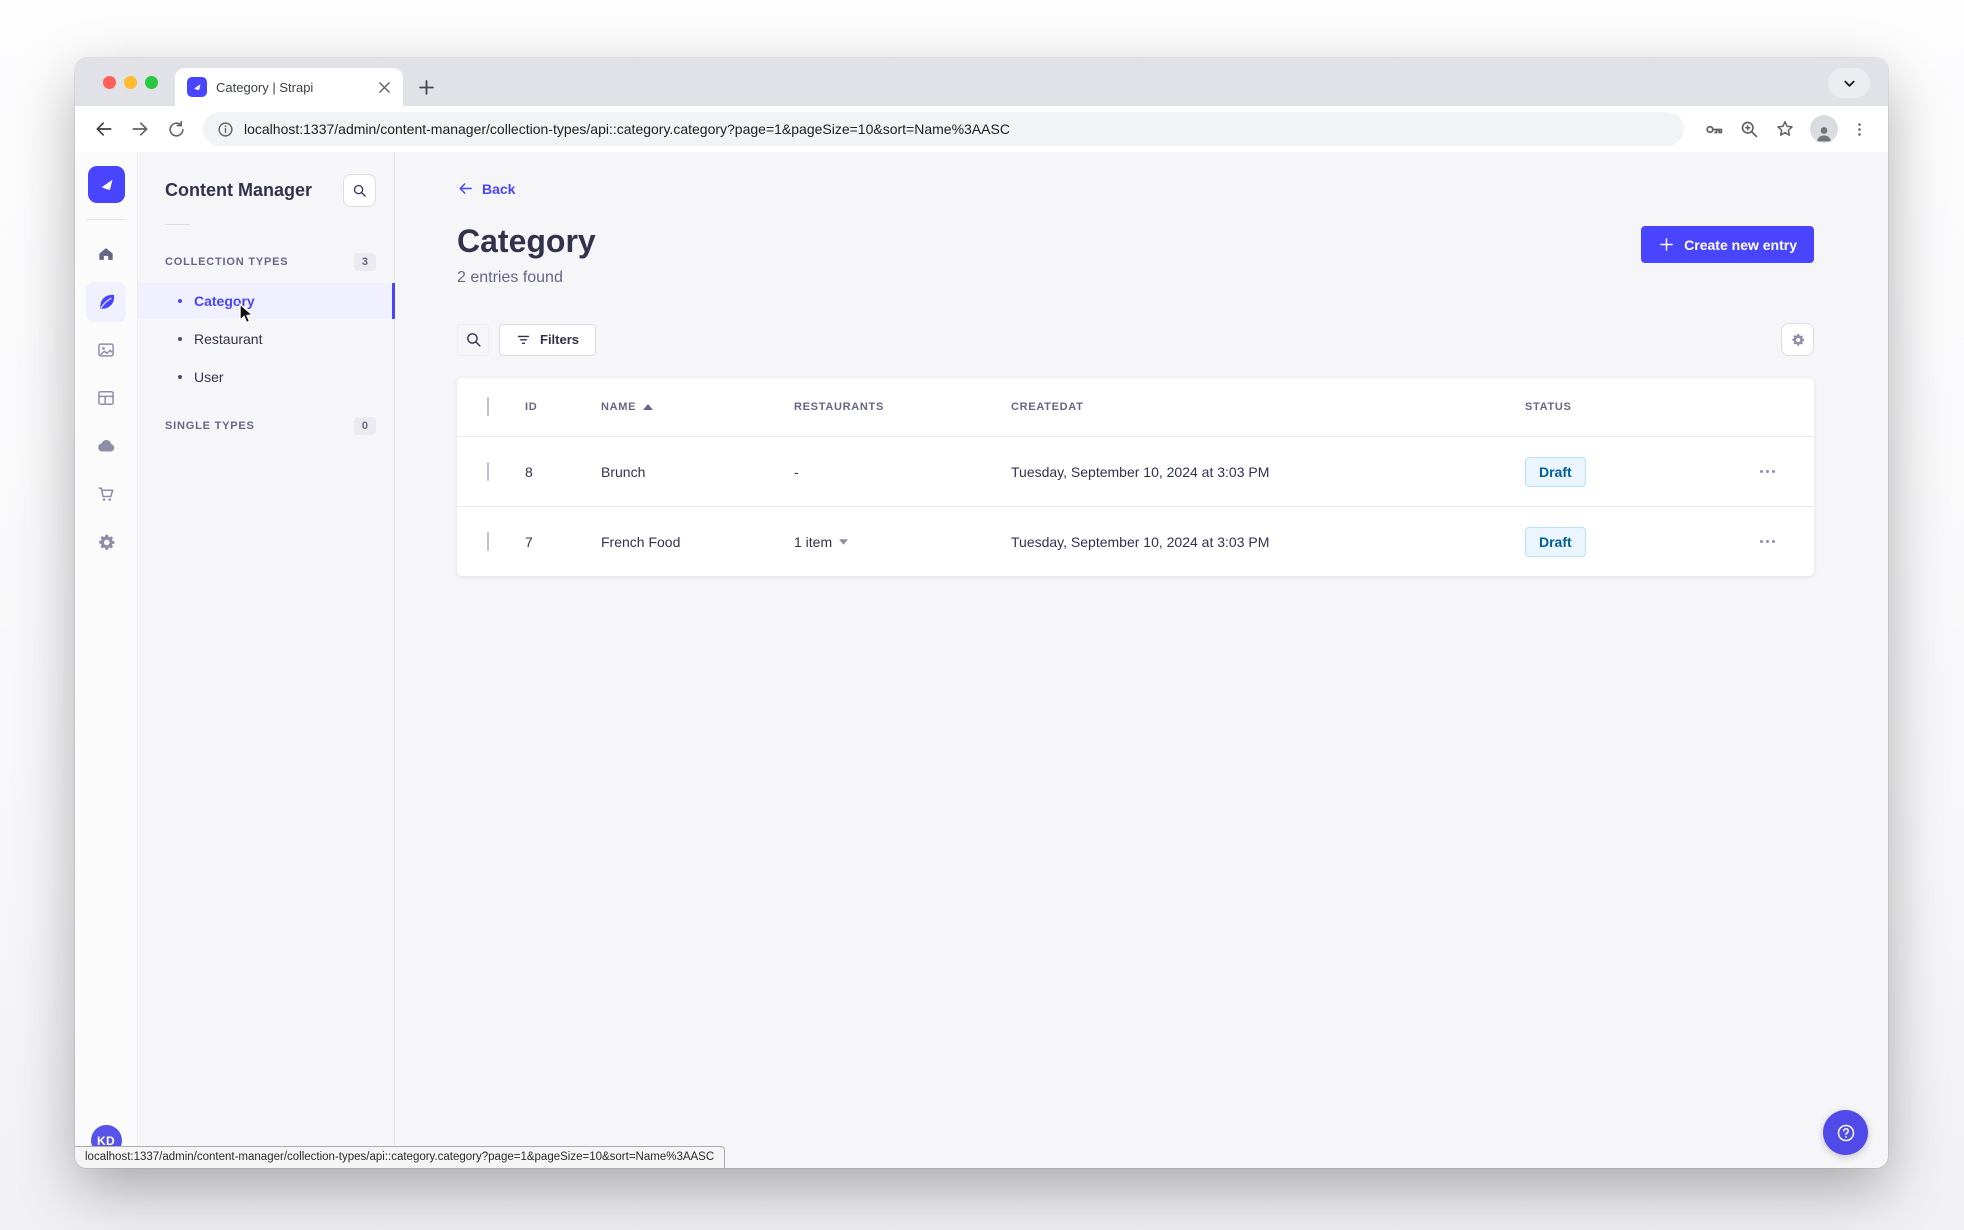 This screenshot has width=1964, height=1230. I want to click on sidebar-item-label: User, so click(209, 377).